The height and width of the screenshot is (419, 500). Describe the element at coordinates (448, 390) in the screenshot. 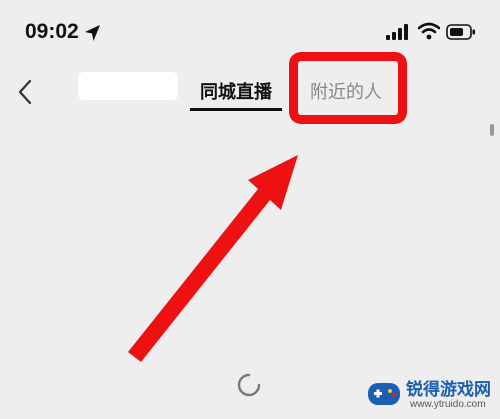

I see `watermark-title: 锐得游戏网` at that location.